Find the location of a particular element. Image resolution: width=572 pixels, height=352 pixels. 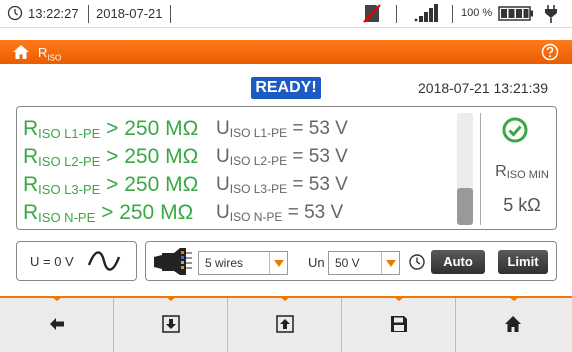

plug-adapter-icon is located at coordinates (173, 261).